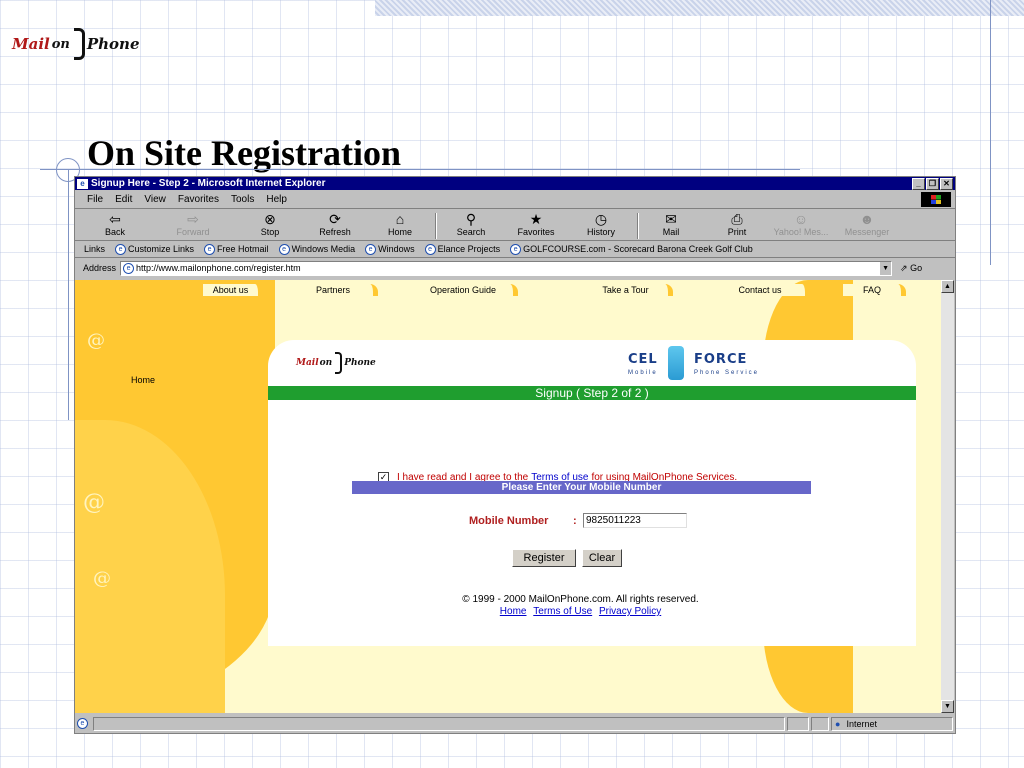  What do you see at coordinates (154, 249) in the screenshot?
I see `link-customize-links: e Customize Links` at bounding box center [154, 249].